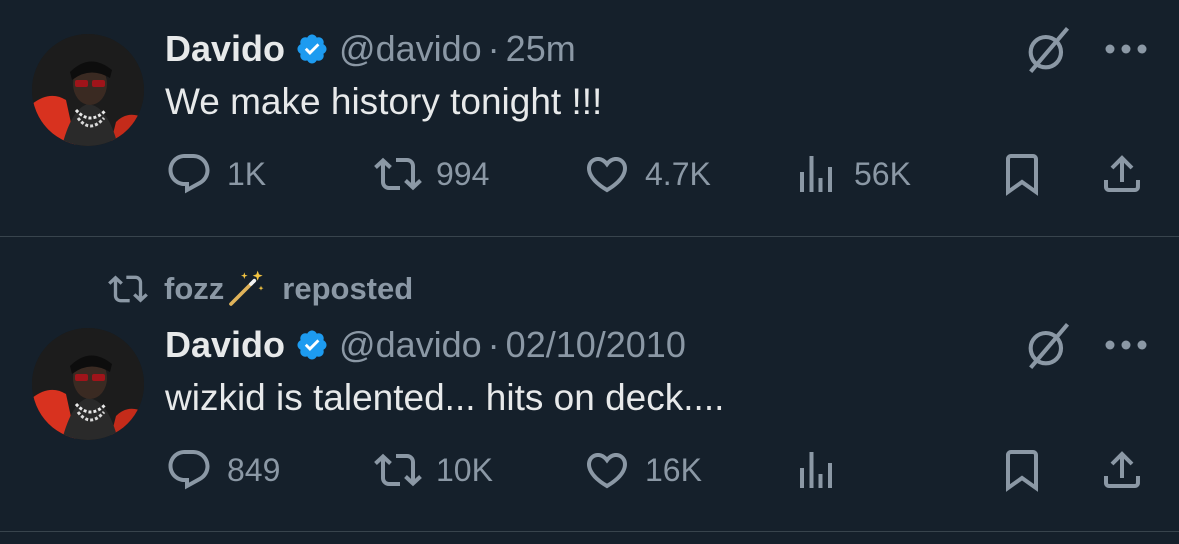 The height and width of the screenshot is (544, 1179). What do you see at coordinates (882, 173) in the screenshot?
I see `views-count: 56K` at bounding box center [882, 173].